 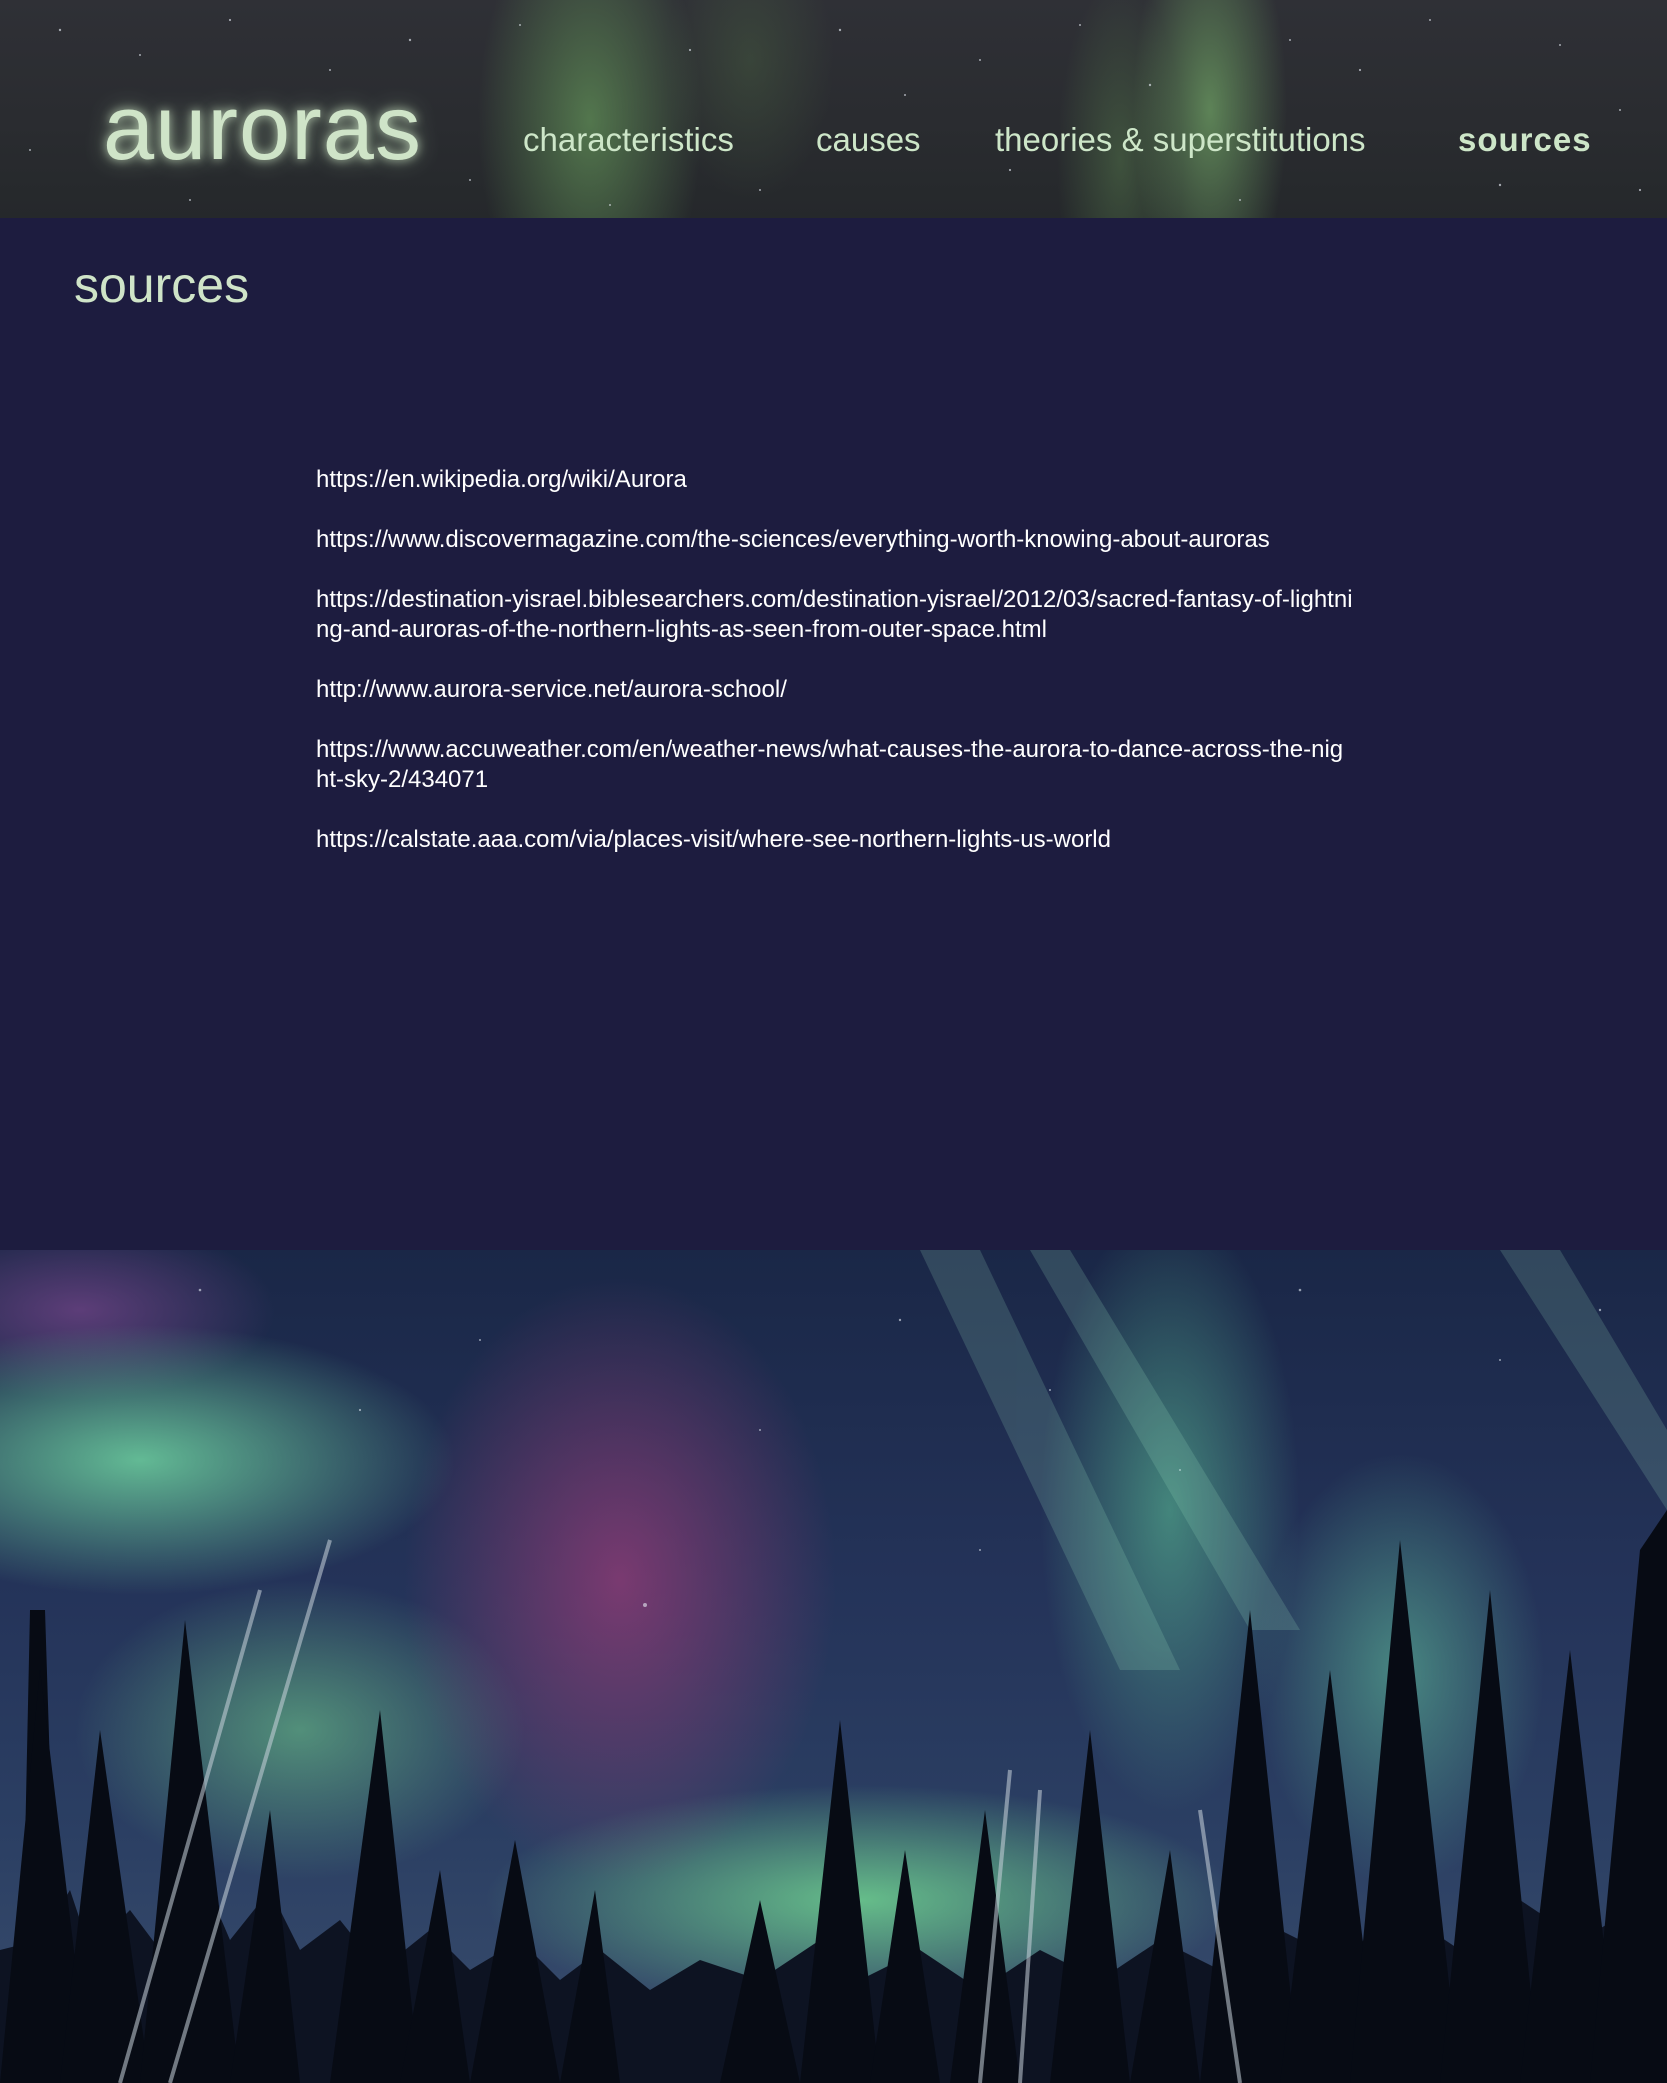 I want to click on nav-item-characteristics: characteristics, so click(x=628, y=140).